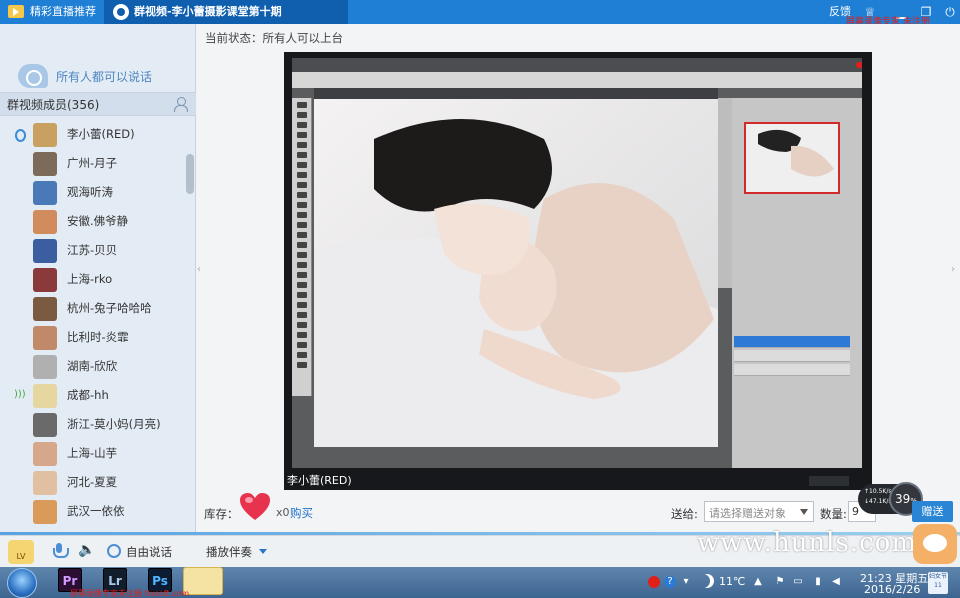  I want to click on speak-mode-banner: 所有人都可以说话, so click(98, 77).